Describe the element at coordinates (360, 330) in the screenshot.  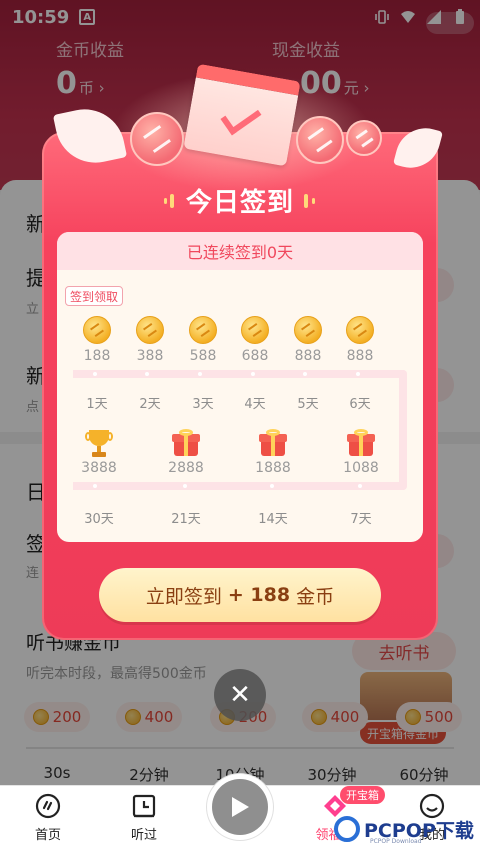
I see `day6-coin-icon` at that location.